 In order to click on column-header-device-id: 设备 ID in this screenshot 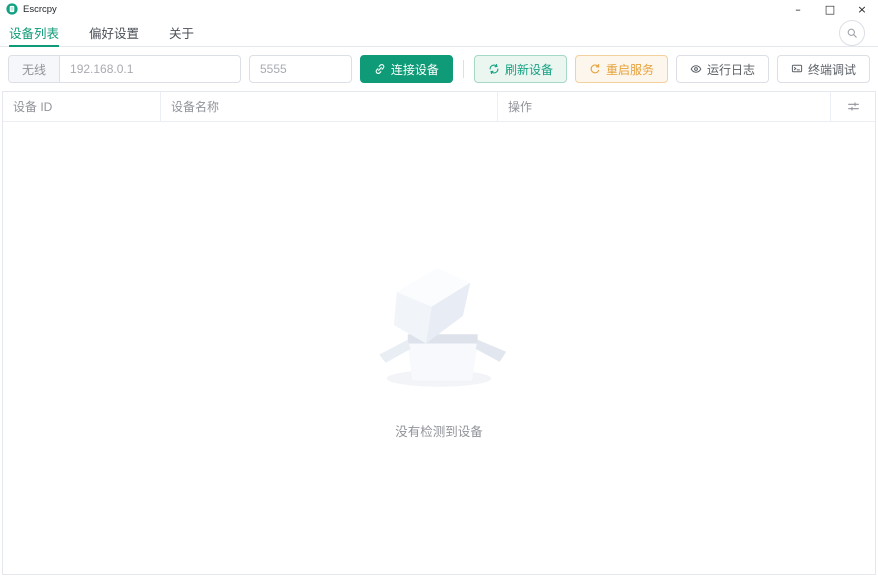, I will do `click(82, 106)`.